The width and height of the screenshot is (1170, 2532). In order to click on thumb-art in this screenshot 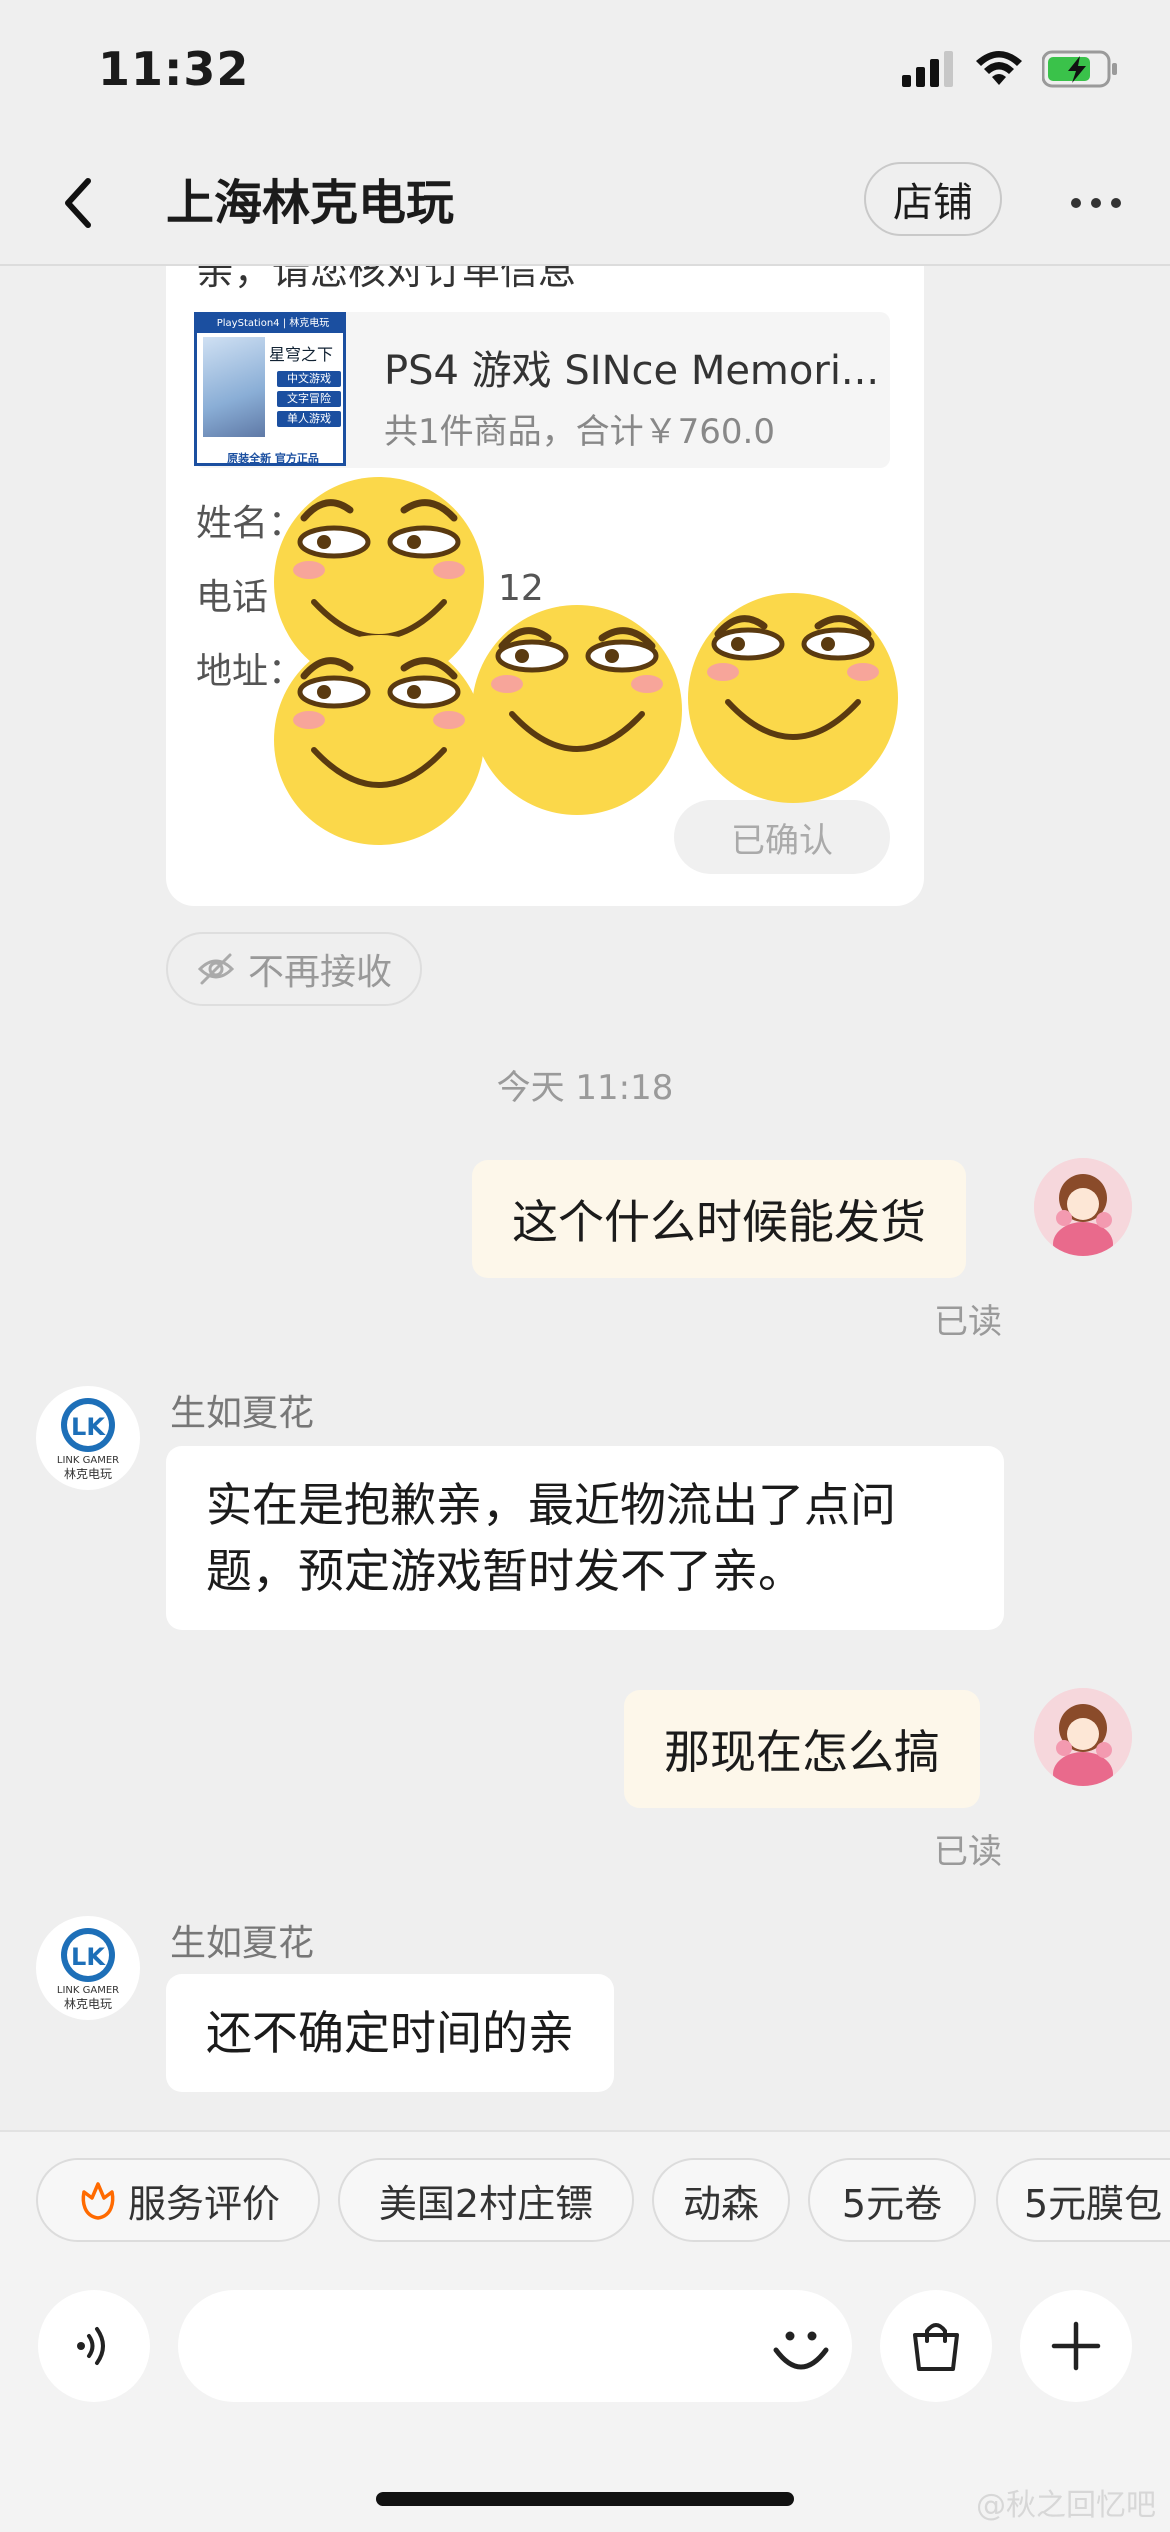, I will do `click(234, 387)`.